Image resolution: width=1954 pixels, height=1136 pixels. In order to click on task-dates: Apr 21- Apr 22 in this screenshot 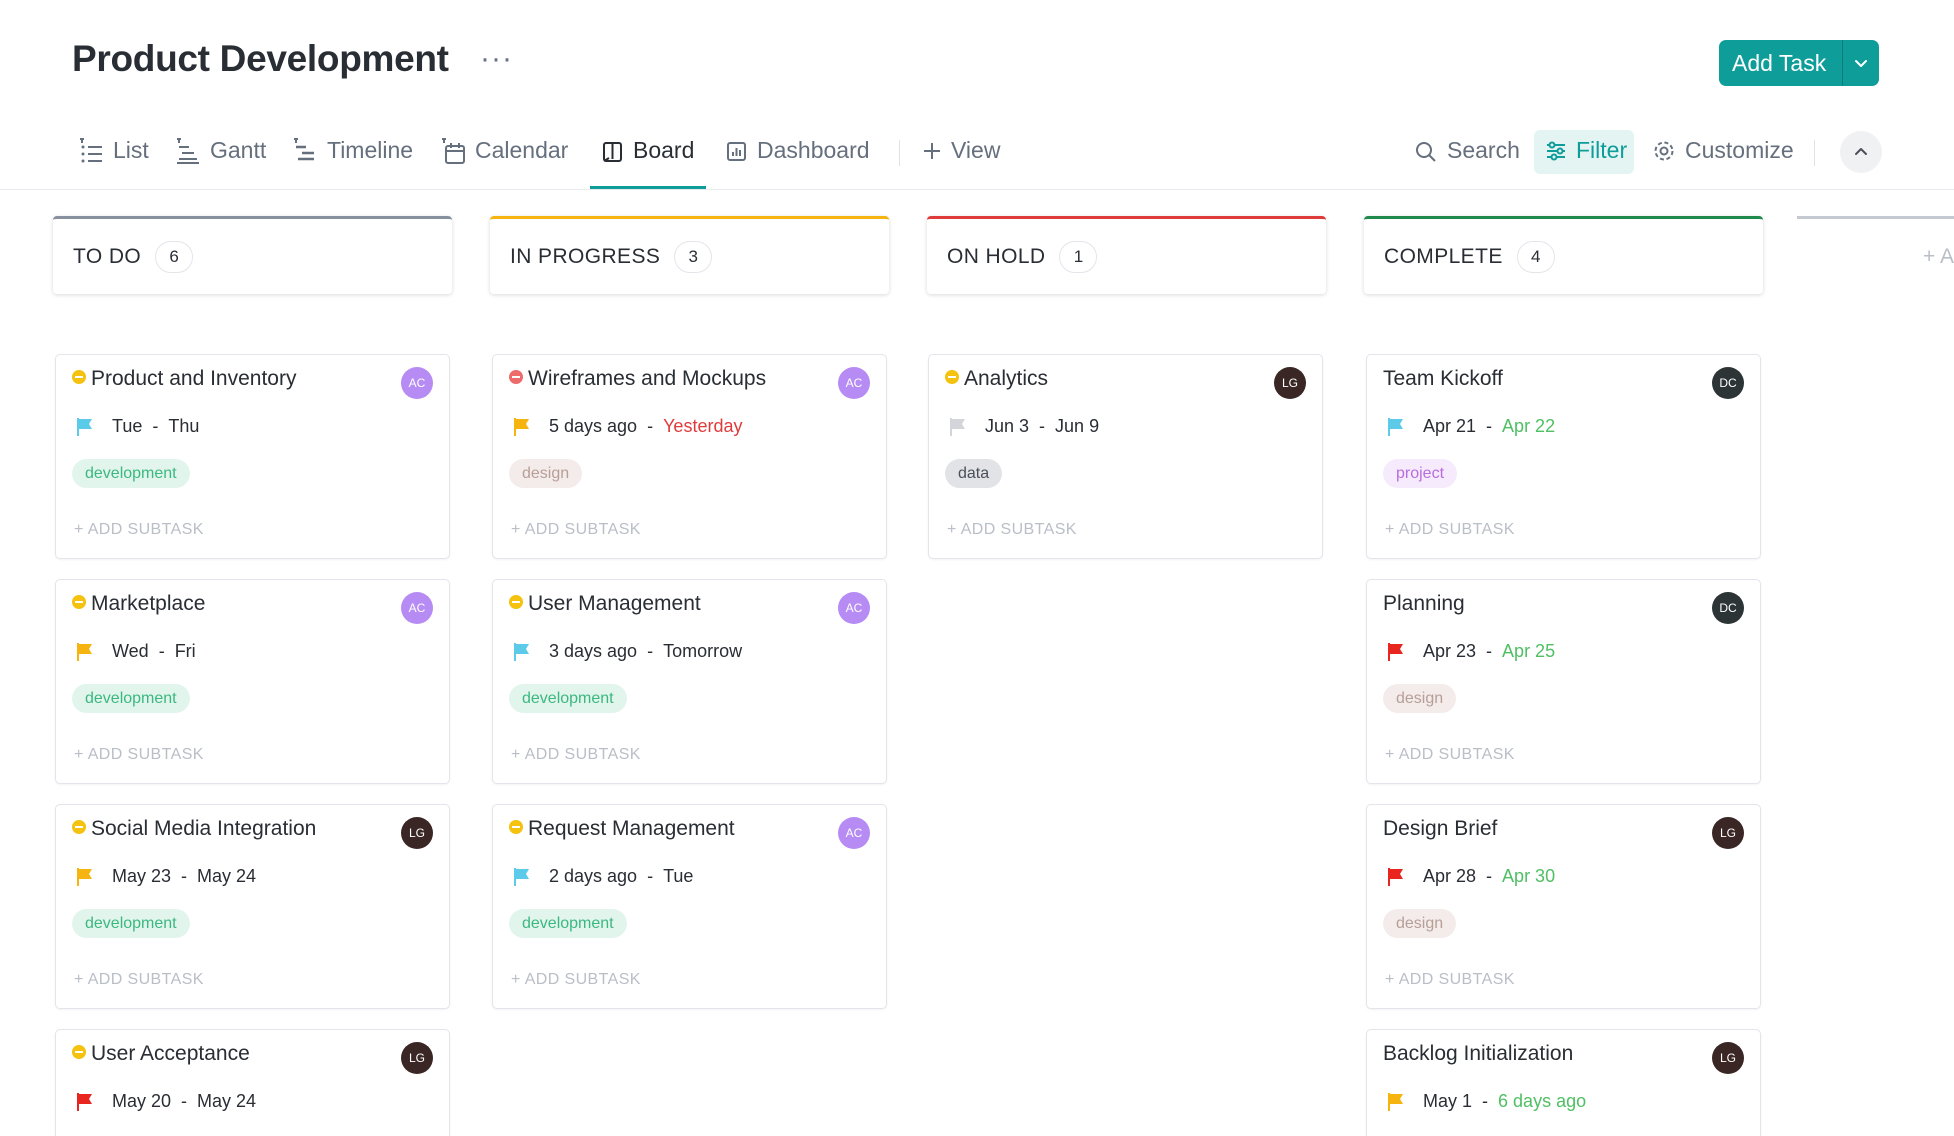, I will do `click(1471, 426)`.